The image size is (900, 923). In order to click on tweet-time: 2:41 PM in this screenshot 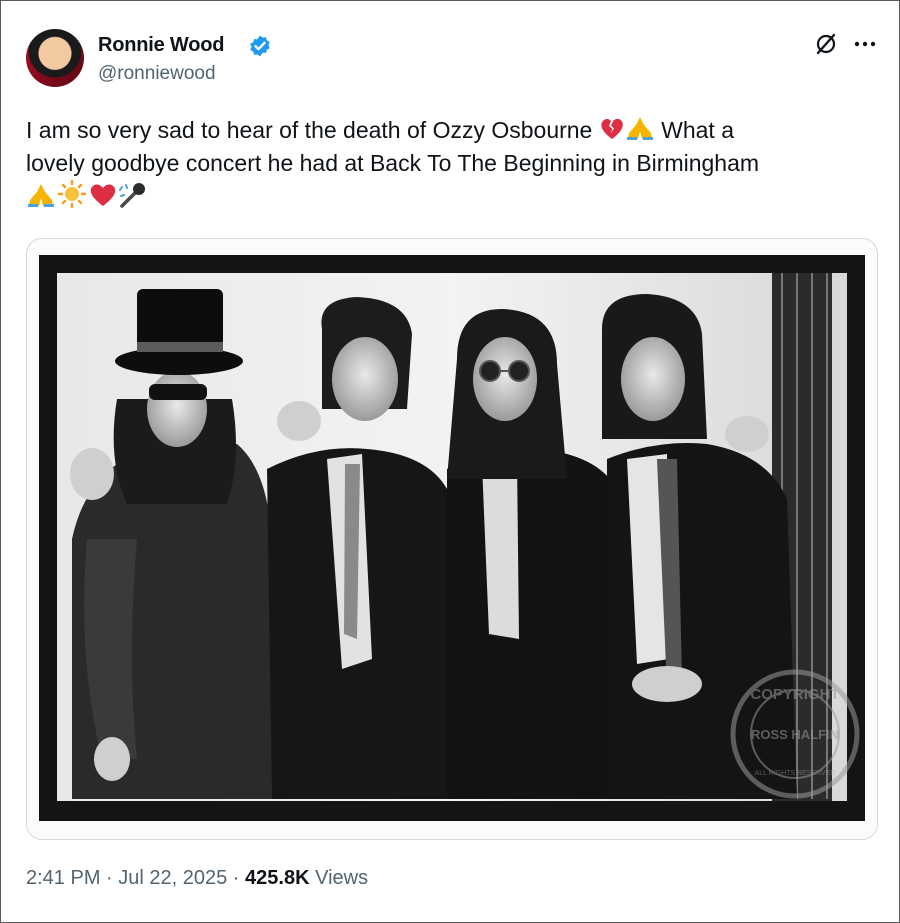, I will do `click(63, 878)`.